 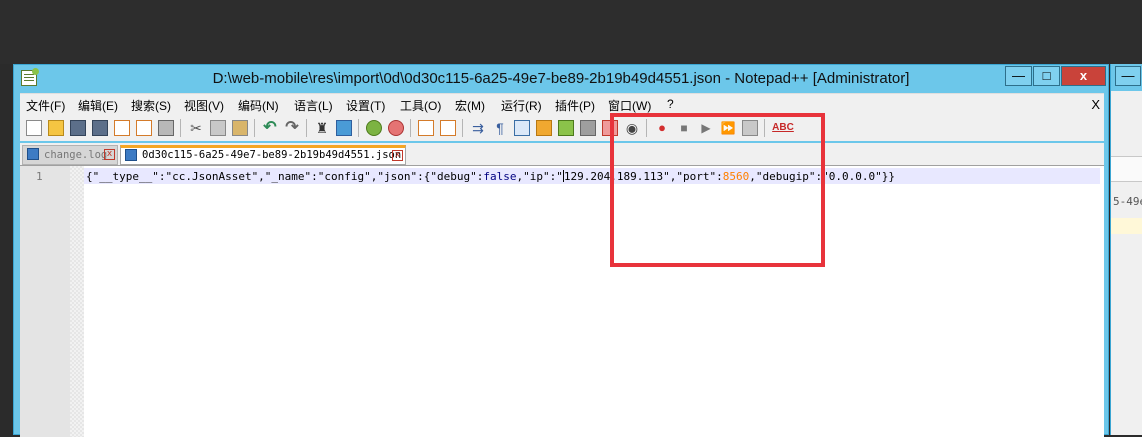 What do you see at coordinates (45, 301) in the screenshot?
I see `line-number-gutter` at bounding box center [45, 301].